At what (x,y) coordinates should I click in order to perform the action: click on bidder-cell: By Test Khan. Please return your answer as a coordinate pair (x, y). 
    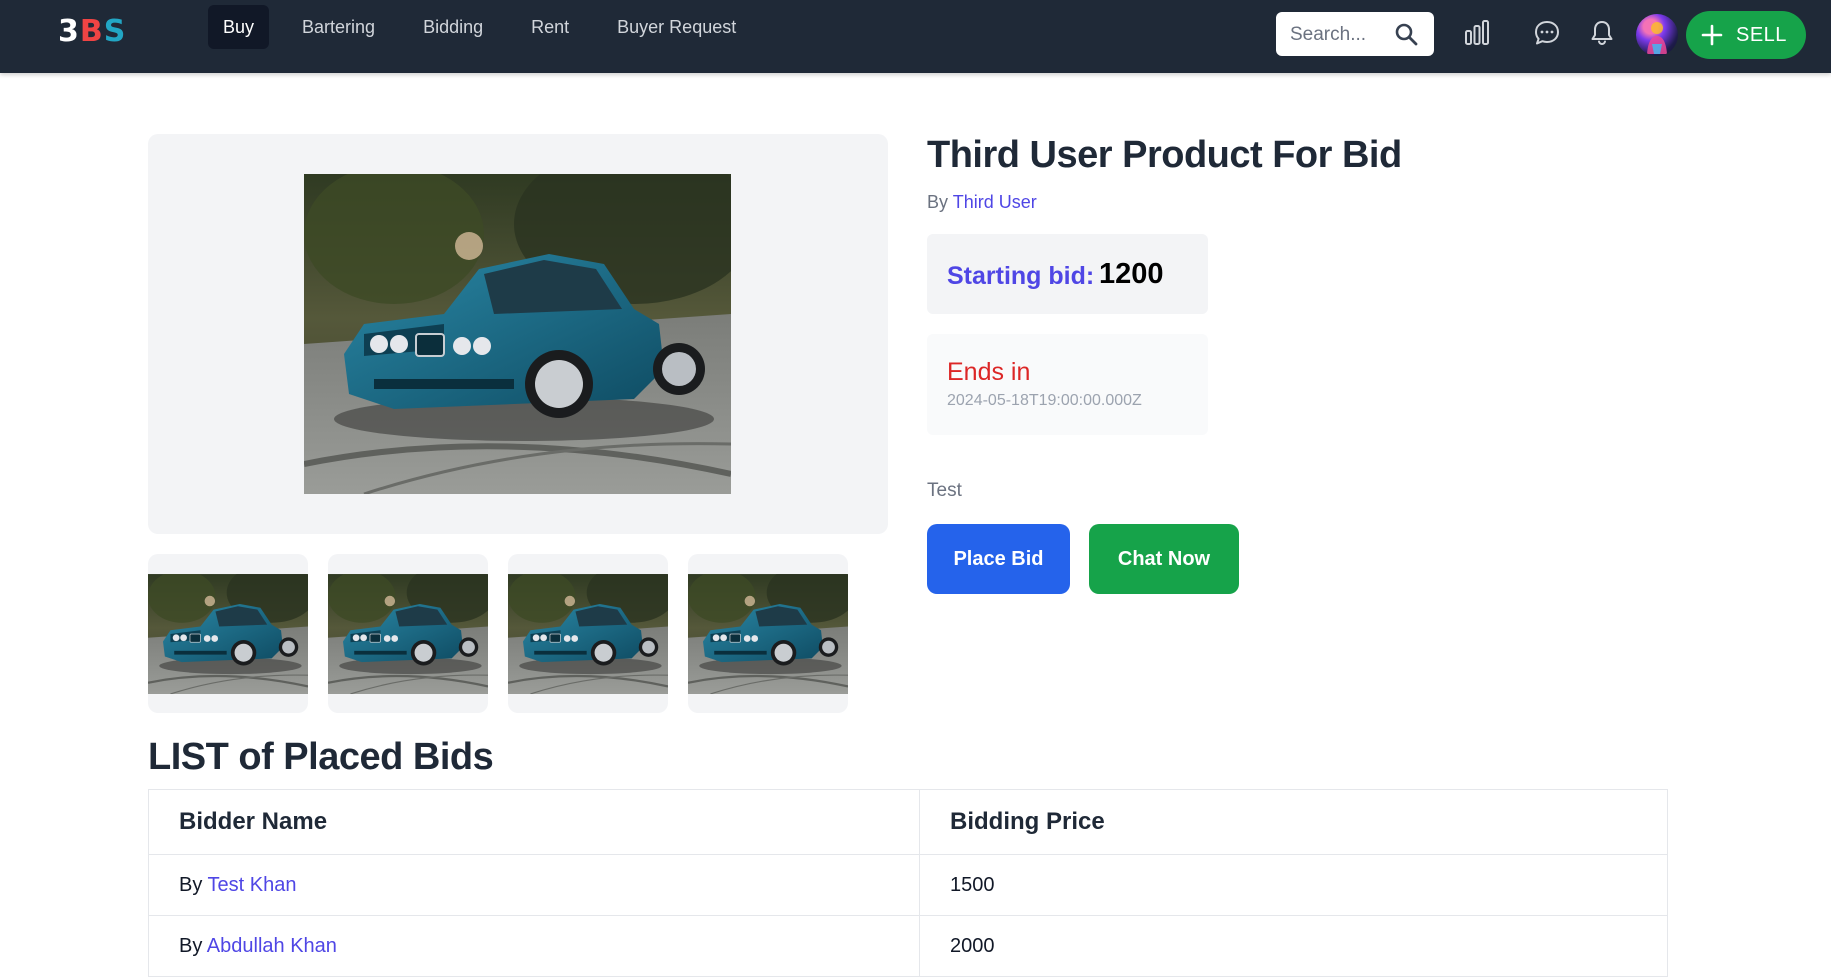
    Looking at the image, I should click on (534, 885).